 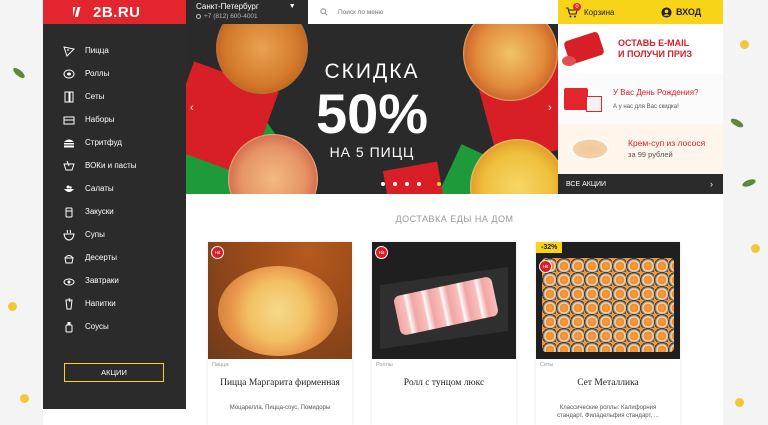 What do you see at coordinates (292, 6) in the screenshot?
I see `caret-down-icon: ▼` at bounding box center [292, 6].